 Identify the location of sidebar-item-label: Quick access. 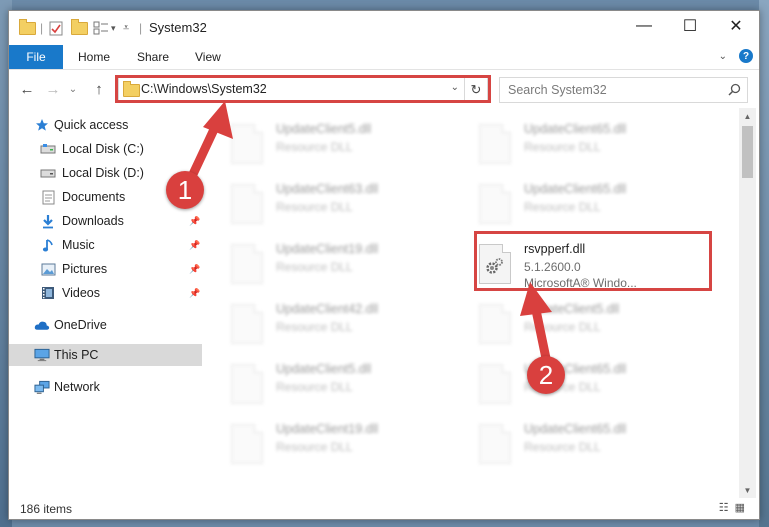
(91, 125).